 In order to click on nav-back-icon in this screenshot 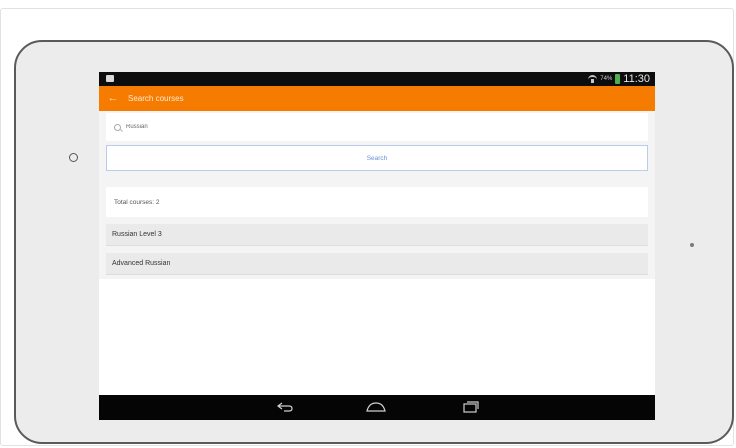, I will do `click(285, 407)`.